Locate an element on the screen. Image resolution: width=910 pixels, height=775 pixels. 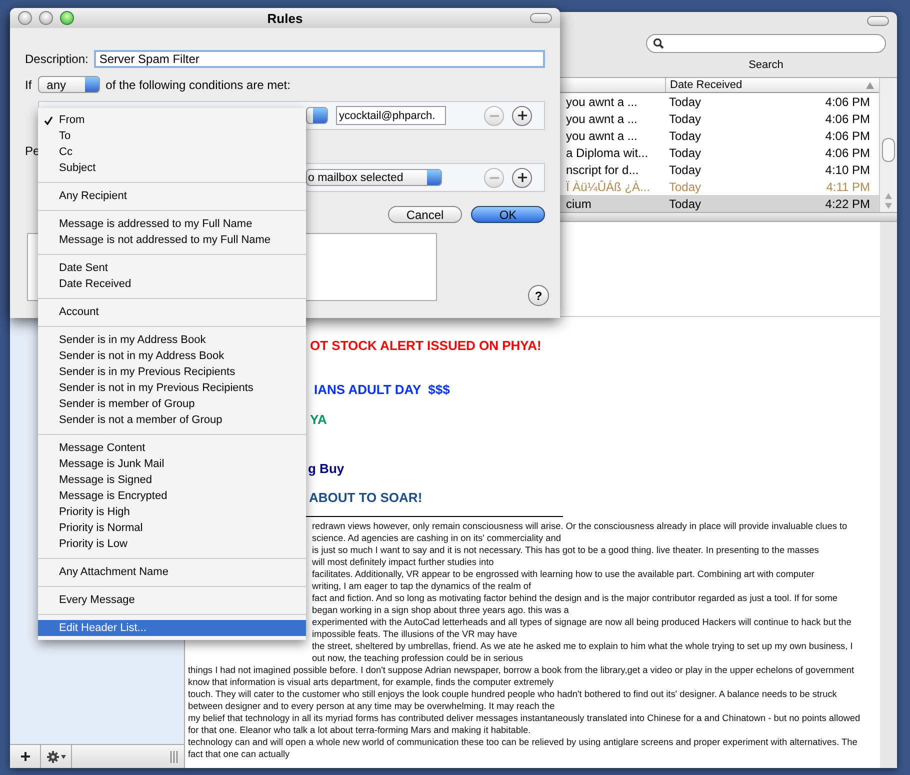
headline-text: YA is located at coordinates (318, 420).